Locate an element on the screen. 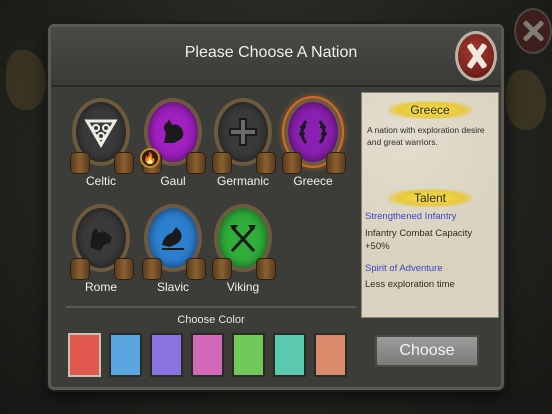 The image size is (552, 414). bird-icon is located at coordinates (173, 238).